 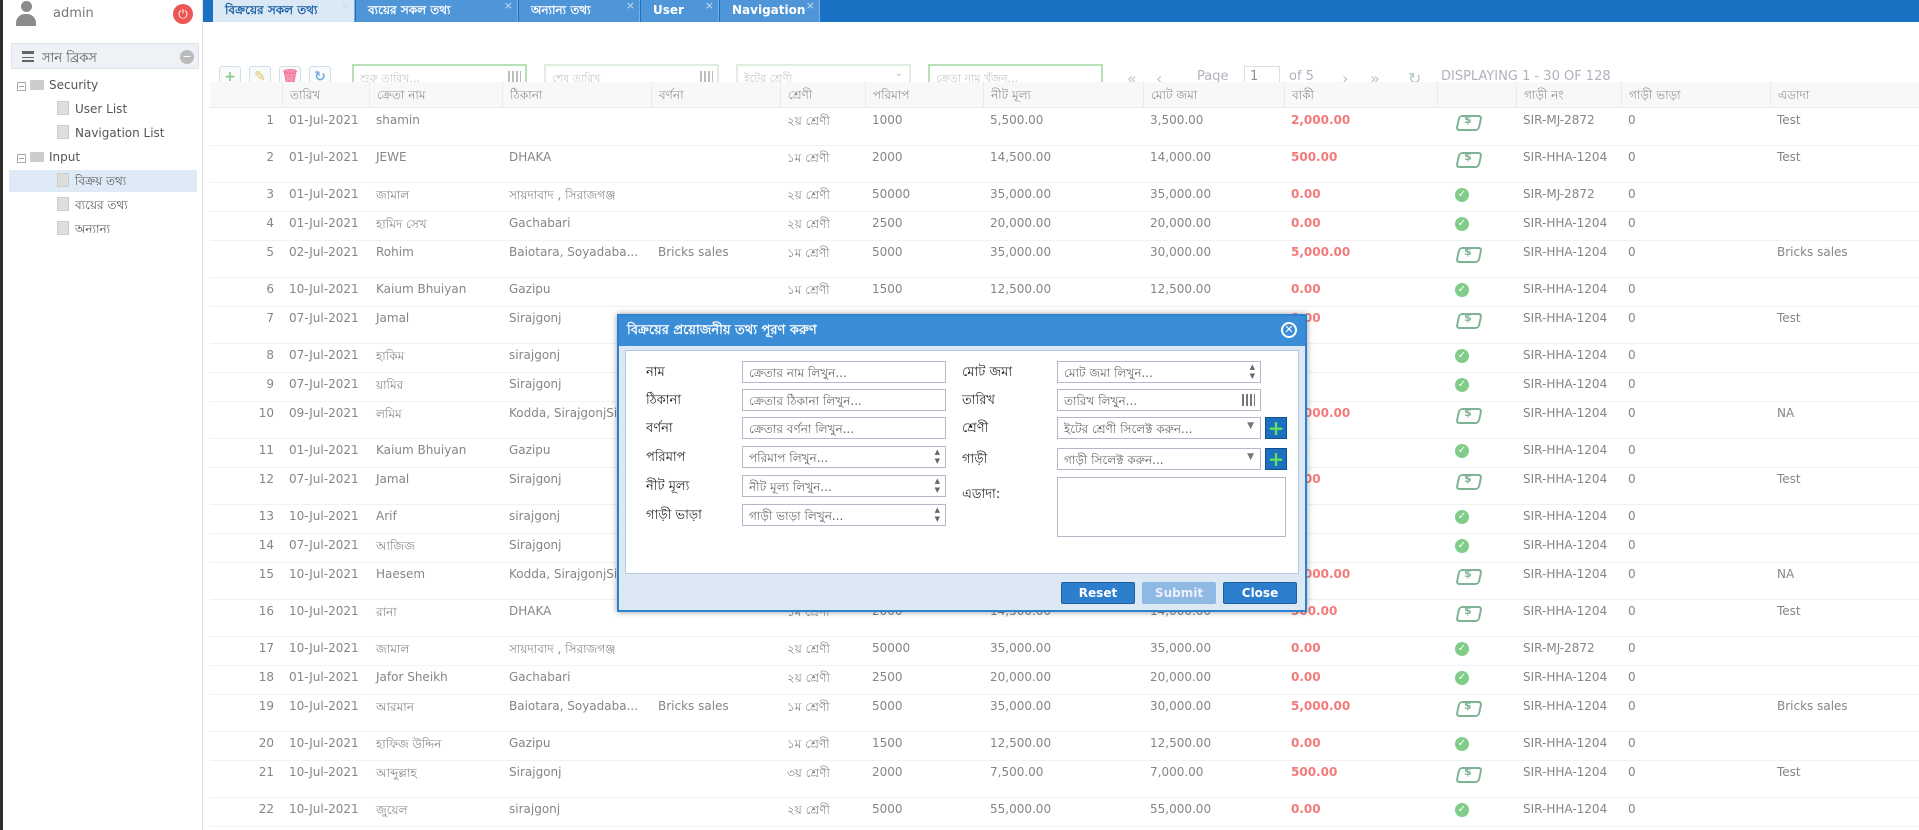 I want to click on sidebar-item-label: Input, so click(x=65, y=157).